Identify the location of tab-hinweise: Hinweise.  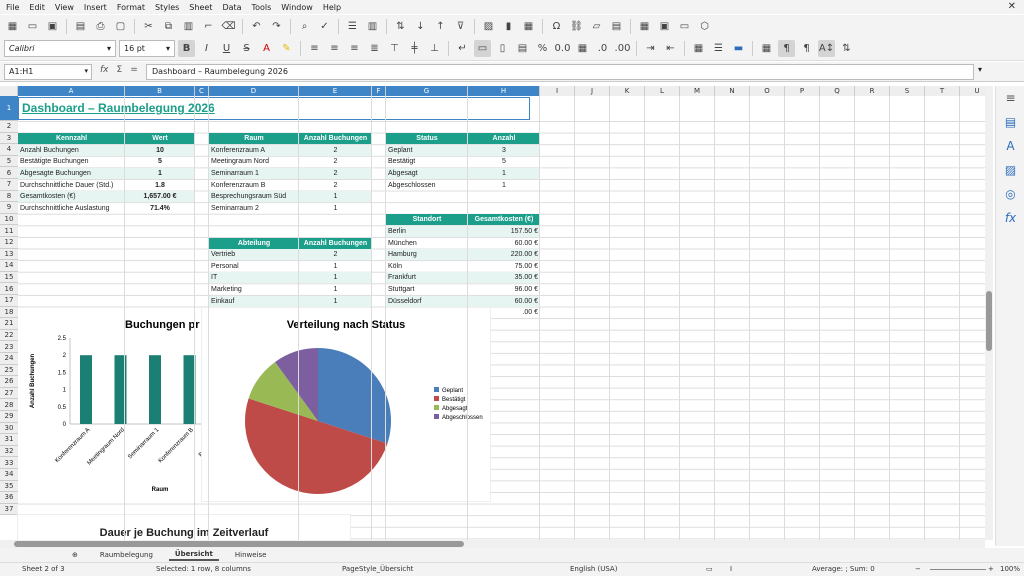
(251, 555).